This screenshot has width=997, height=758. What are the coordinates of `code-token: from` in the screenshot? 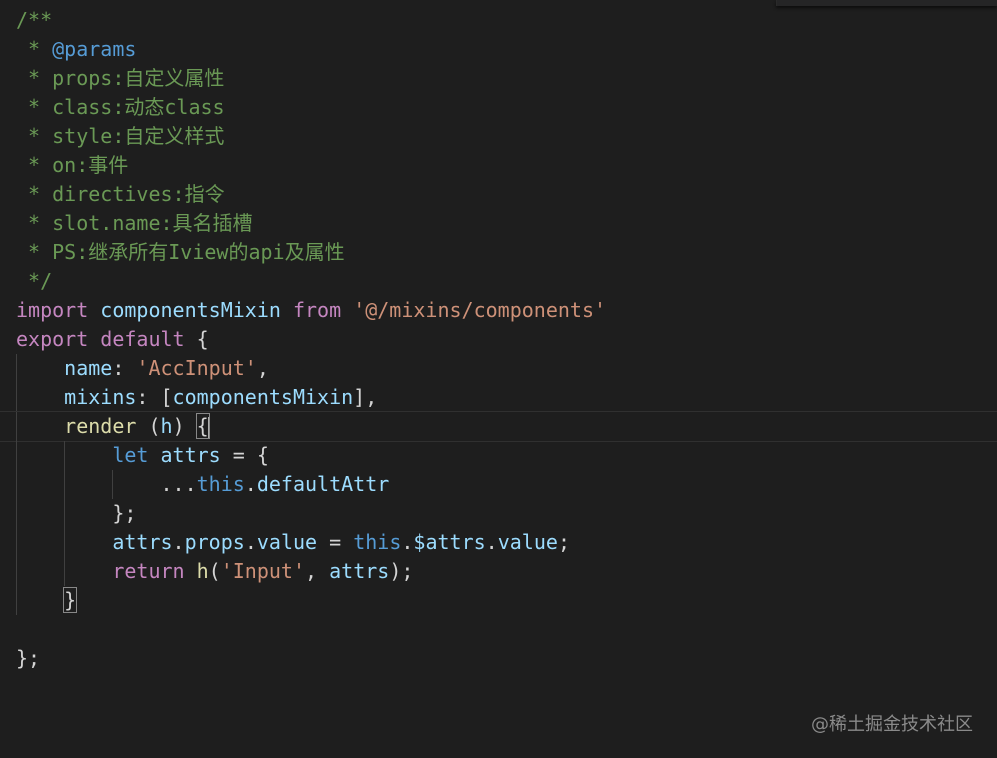 It's located at (317, 310).